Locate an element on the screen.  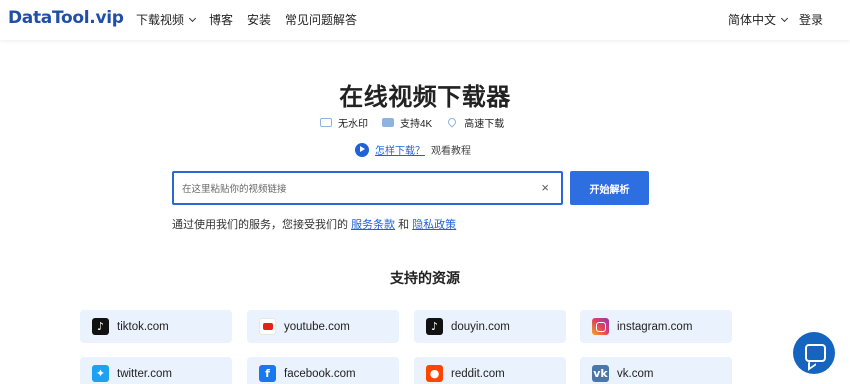
source-card-douyin: ♪ douyin.com is located at coordinates (490, 326).